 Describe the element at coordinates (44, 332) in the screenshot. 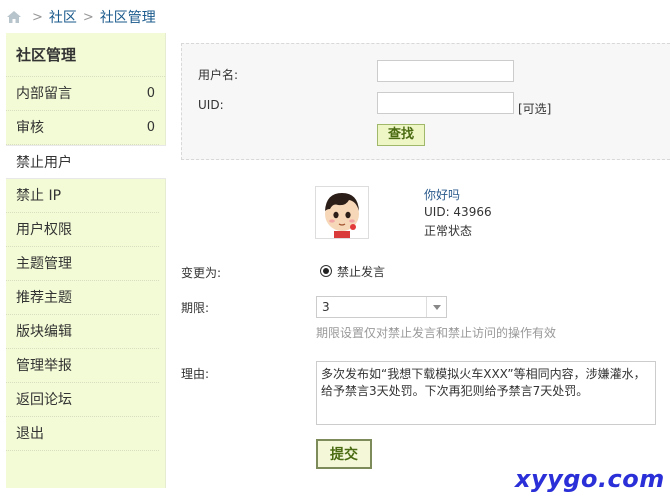

I see `sidebar-item-label: 版块编辑` at that location.